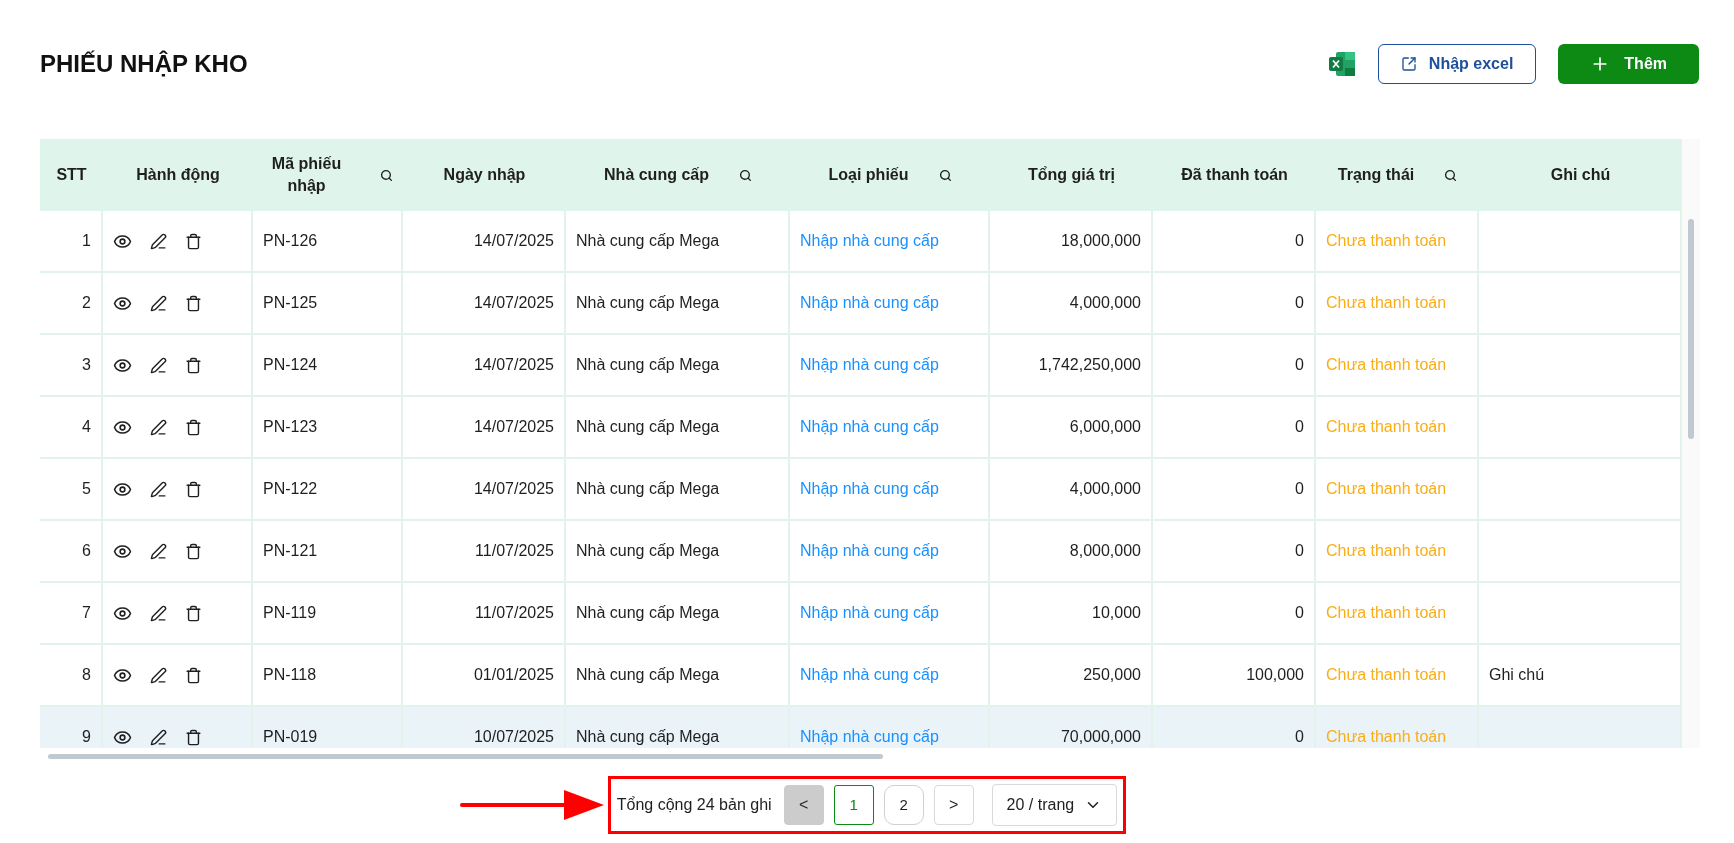  Describe the element at coordinates (86, 675) in the screenshot. I see `table-cell-text: 8` at that location.